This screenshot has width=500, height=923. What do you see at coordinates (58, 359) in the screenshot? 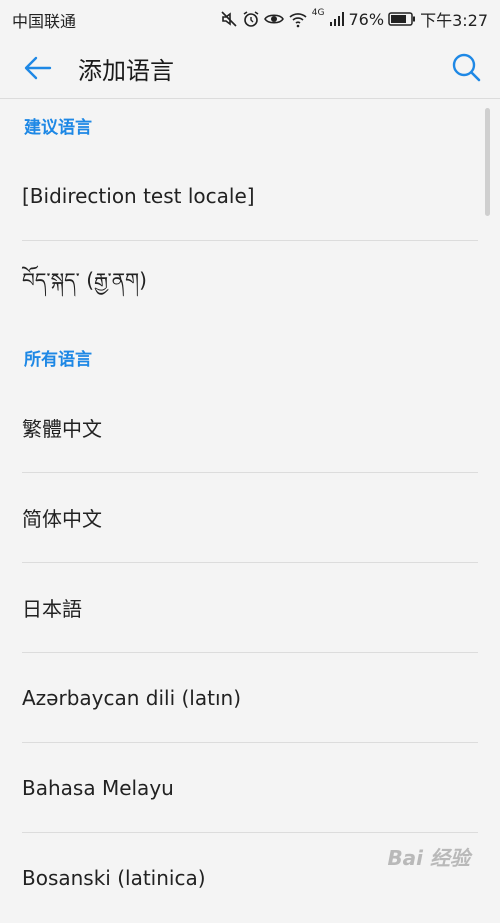
I see `section-header-all: 所有语言` at bounding box center [58, 359].